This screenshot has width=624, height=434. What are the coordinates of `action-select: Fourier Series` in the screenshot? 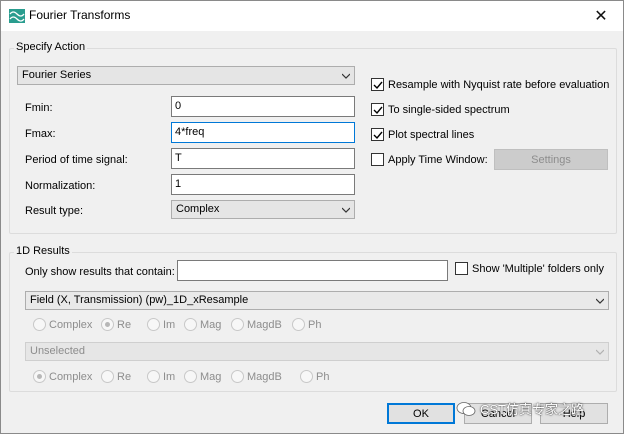 It's located at (186, 75).